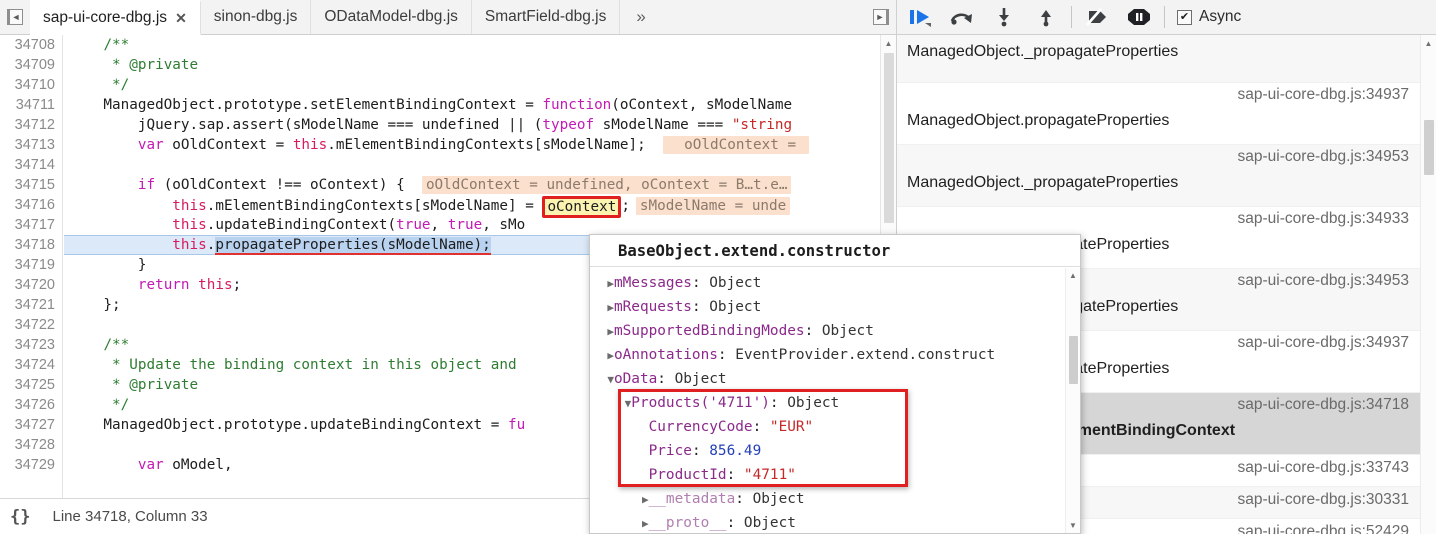 Image resolution: width=1436 pixels, height=534 pixels. What do you see at coordinates (34, 345) in the screenshot?
I see `line-number: 34723` at bounding box center [34, 345].